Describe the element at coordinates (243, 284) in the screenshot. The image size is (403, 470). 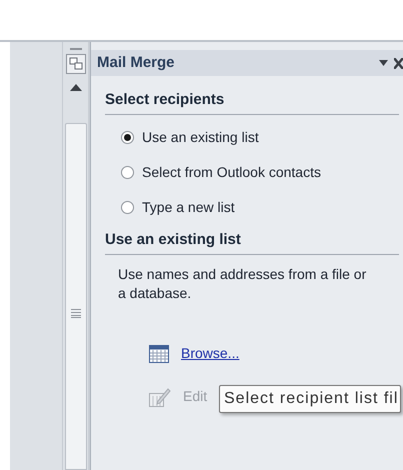
I see `description-text: Use names and addresses from a file or a database.` at that location.